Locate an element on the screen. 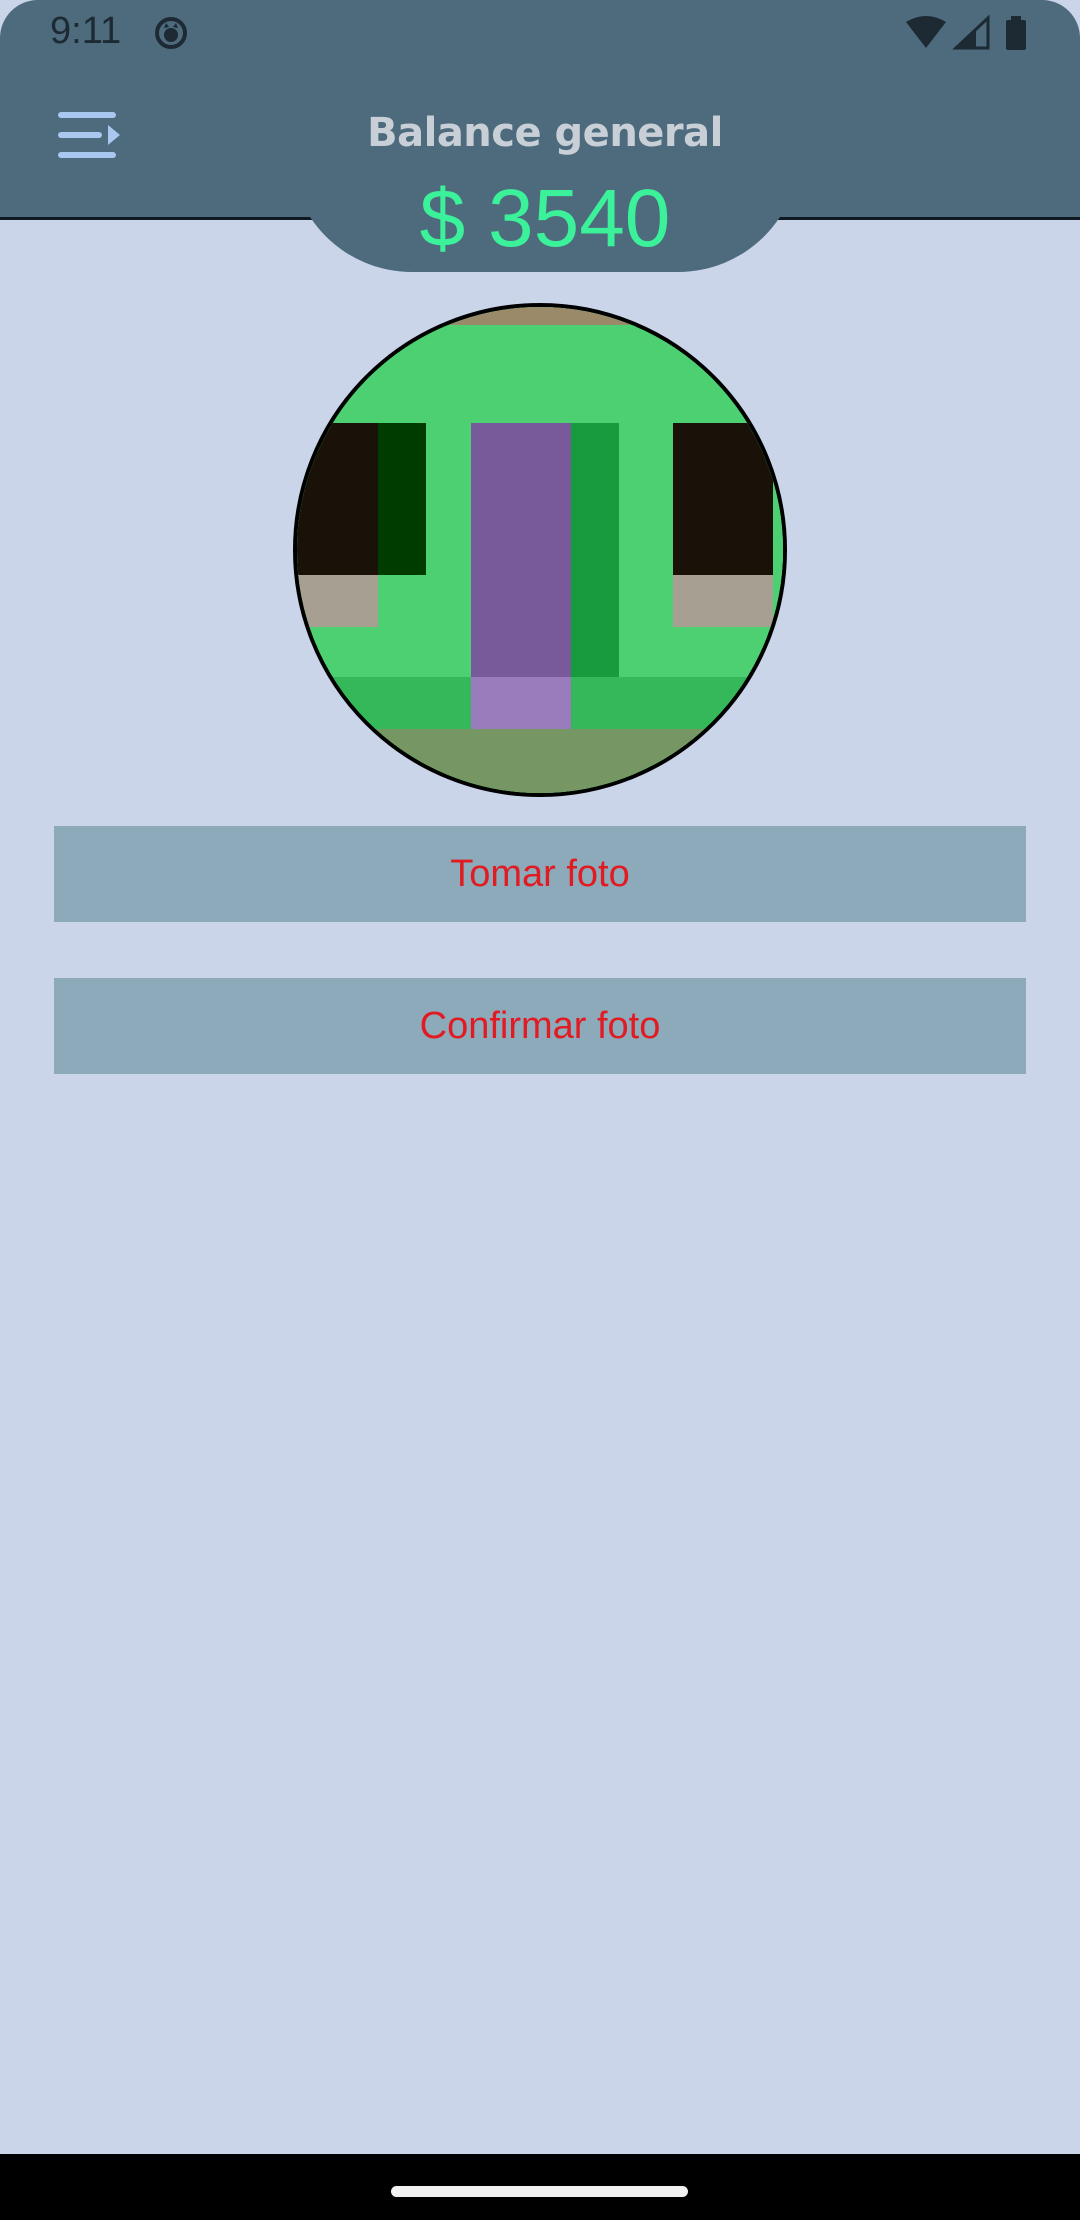 This screenshot has width=1080, height=2220. signal-icon is located at coordinates (971, 32).